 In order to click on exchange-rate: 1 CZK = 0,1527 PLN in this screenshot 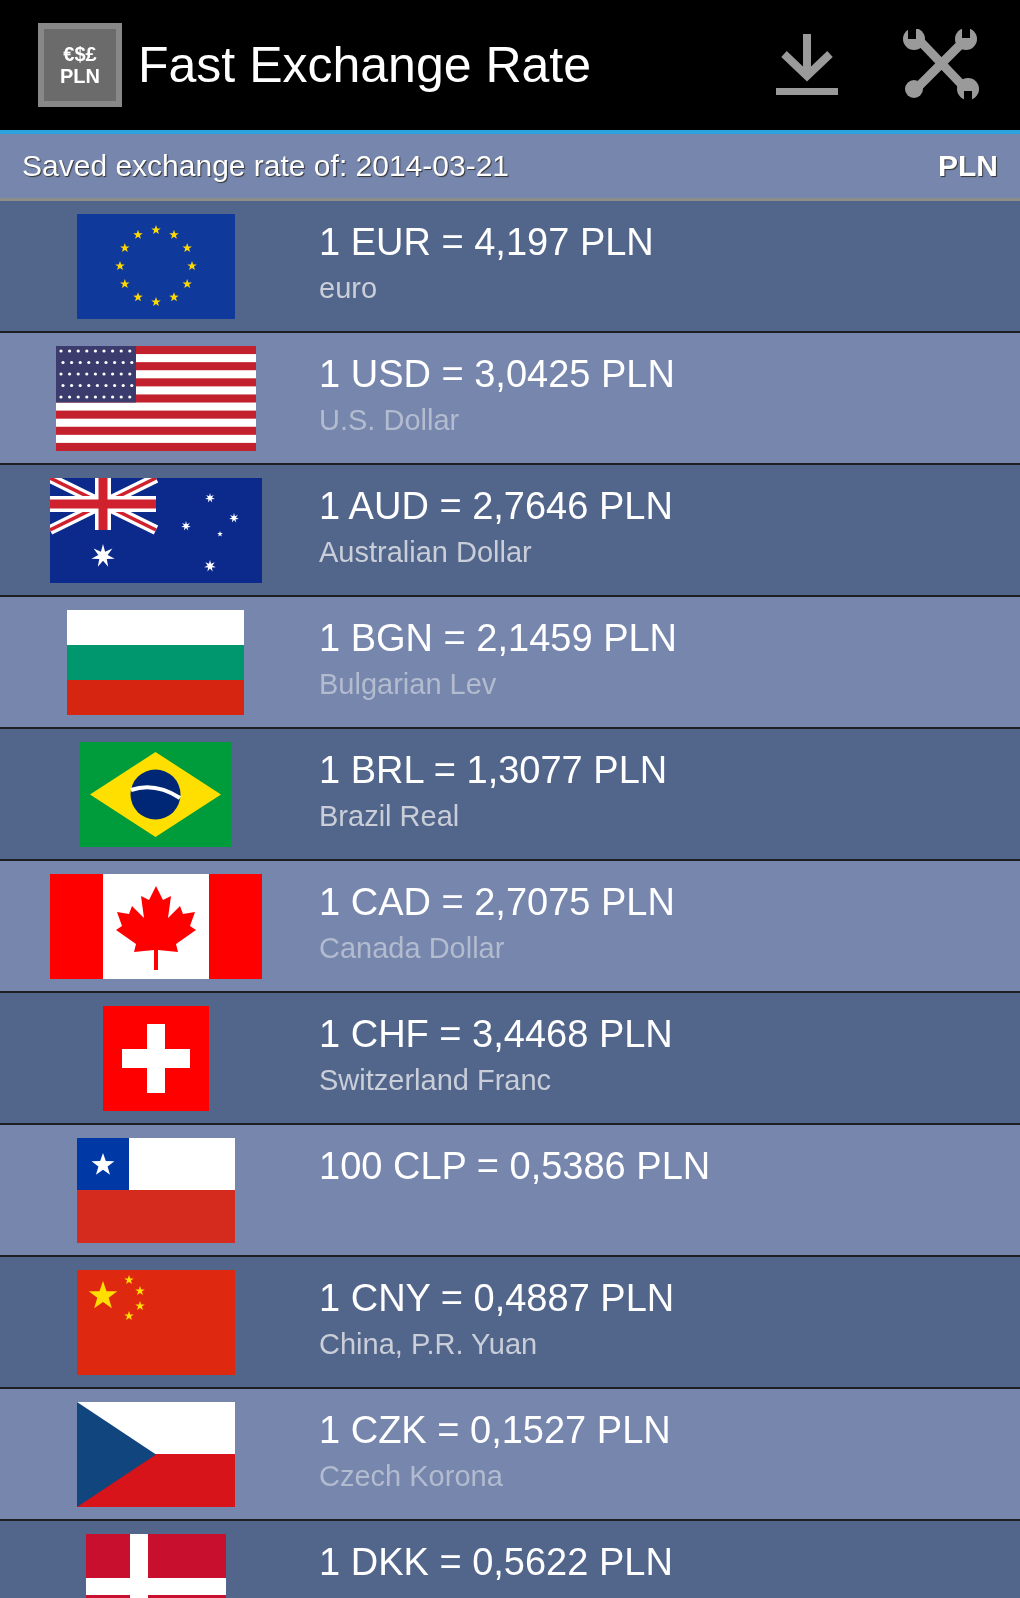, I will do `click(495, 1430)`.